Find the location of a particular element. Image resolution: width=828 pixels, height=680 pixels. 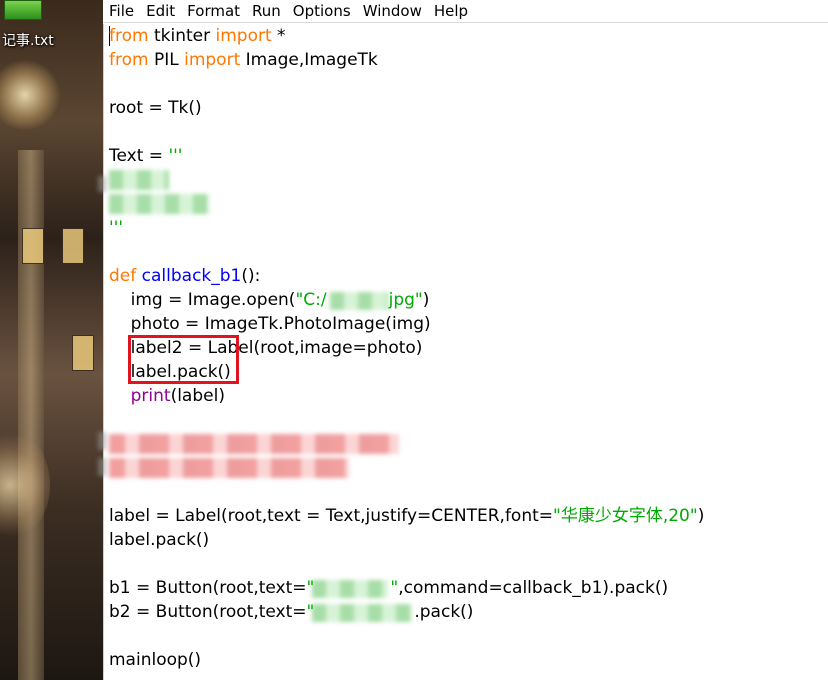

code-text: (label) is located at coordinates (197, 396).